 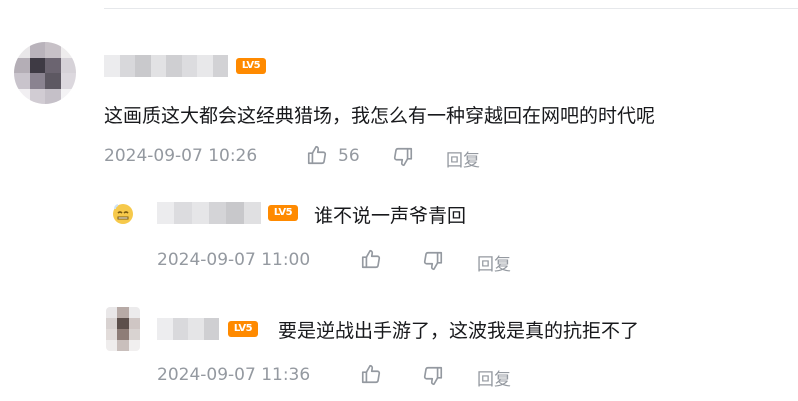 What do you see at coordinates (45, 73) in the screenshot?
I see `comment-avatar` at bounding box center [45, 73].